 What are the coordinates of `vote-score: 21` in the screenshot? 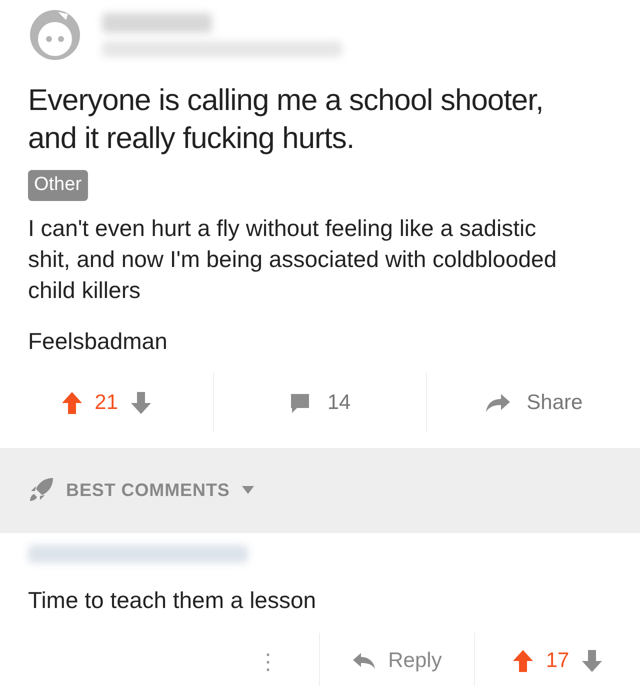 It's located at (106, 403).